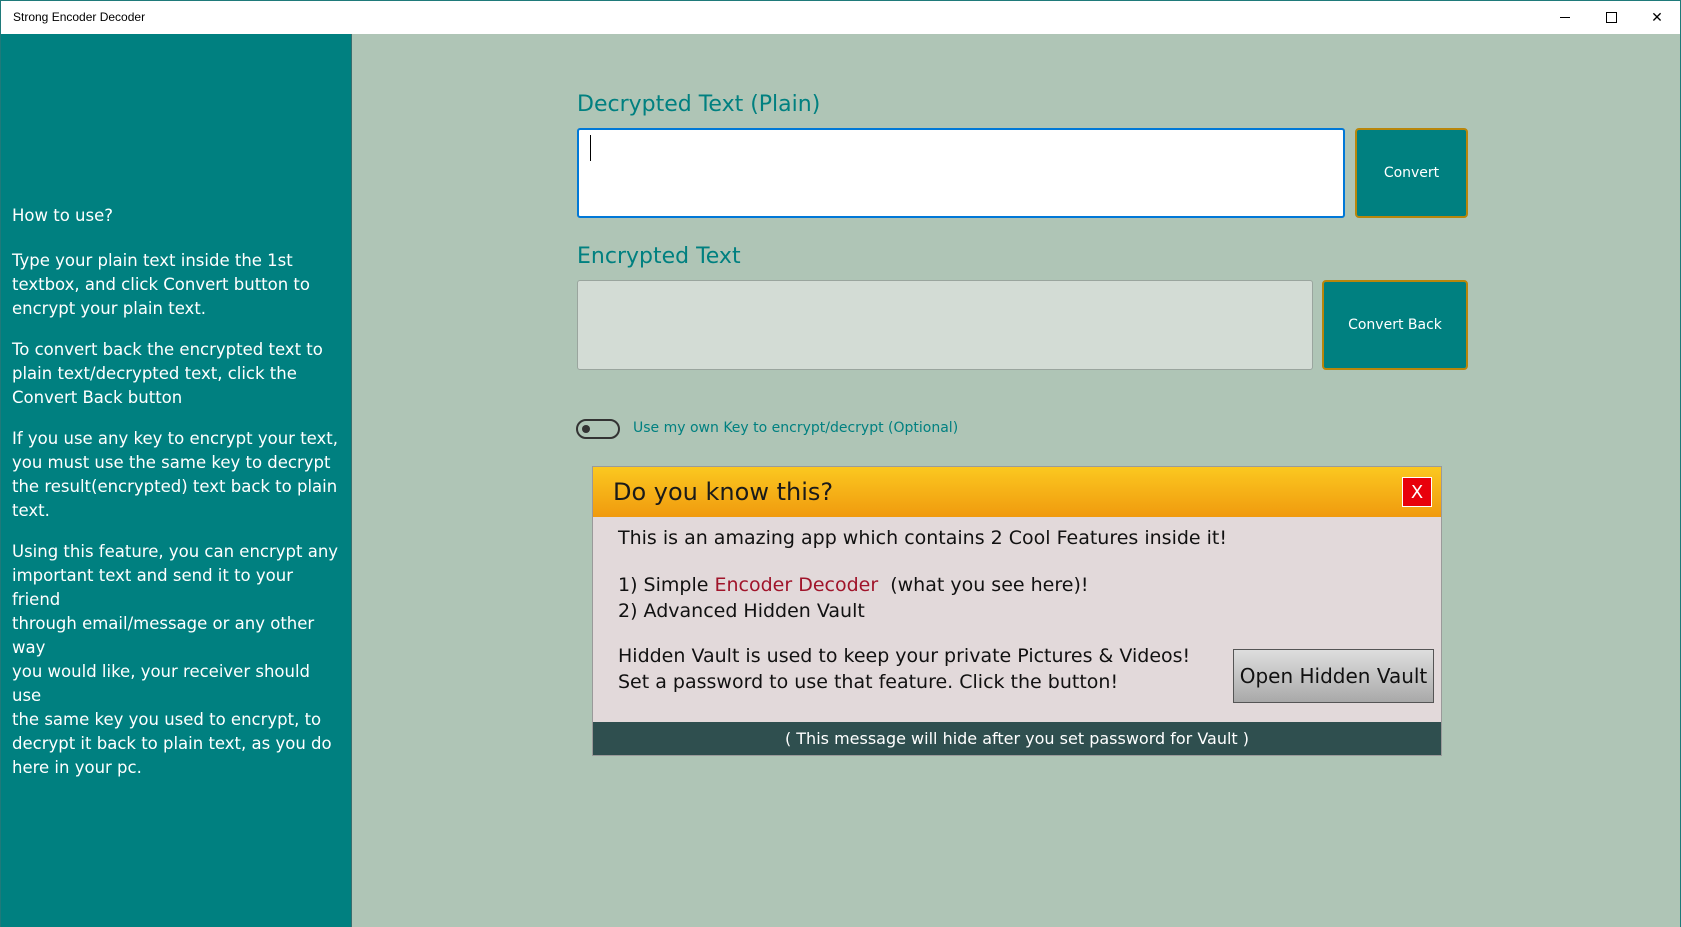 This screenshot has width=1681, height=927. I want to click on help-heading: How to use?, so click(63, 215).